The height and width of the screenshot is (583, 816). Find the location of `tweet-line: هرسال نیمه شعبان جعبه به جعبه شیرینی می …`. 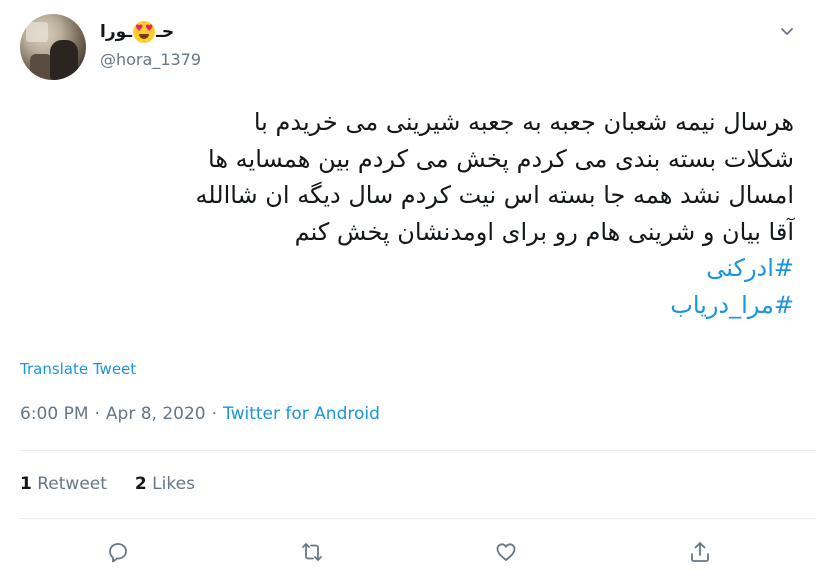

tweet-line: هرسال نیمه شعبان جعبه به جعبه شیرینی می … is located at coordinates (523, 122).